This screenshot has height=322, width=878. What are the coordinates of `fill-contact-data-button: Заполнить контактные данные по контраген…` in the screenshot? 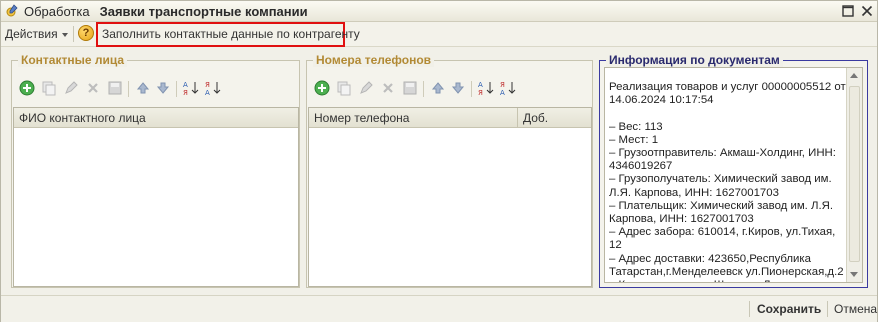 It's located at (228, 34).